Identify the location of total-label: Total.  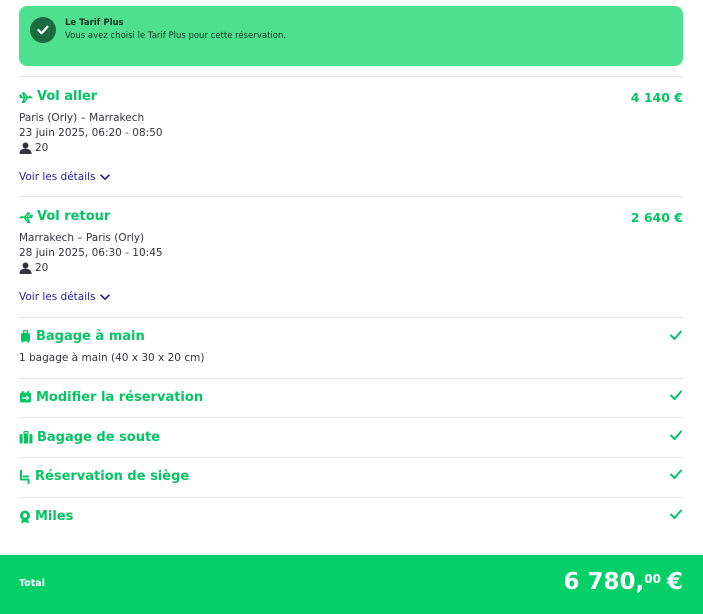
(32, 583).